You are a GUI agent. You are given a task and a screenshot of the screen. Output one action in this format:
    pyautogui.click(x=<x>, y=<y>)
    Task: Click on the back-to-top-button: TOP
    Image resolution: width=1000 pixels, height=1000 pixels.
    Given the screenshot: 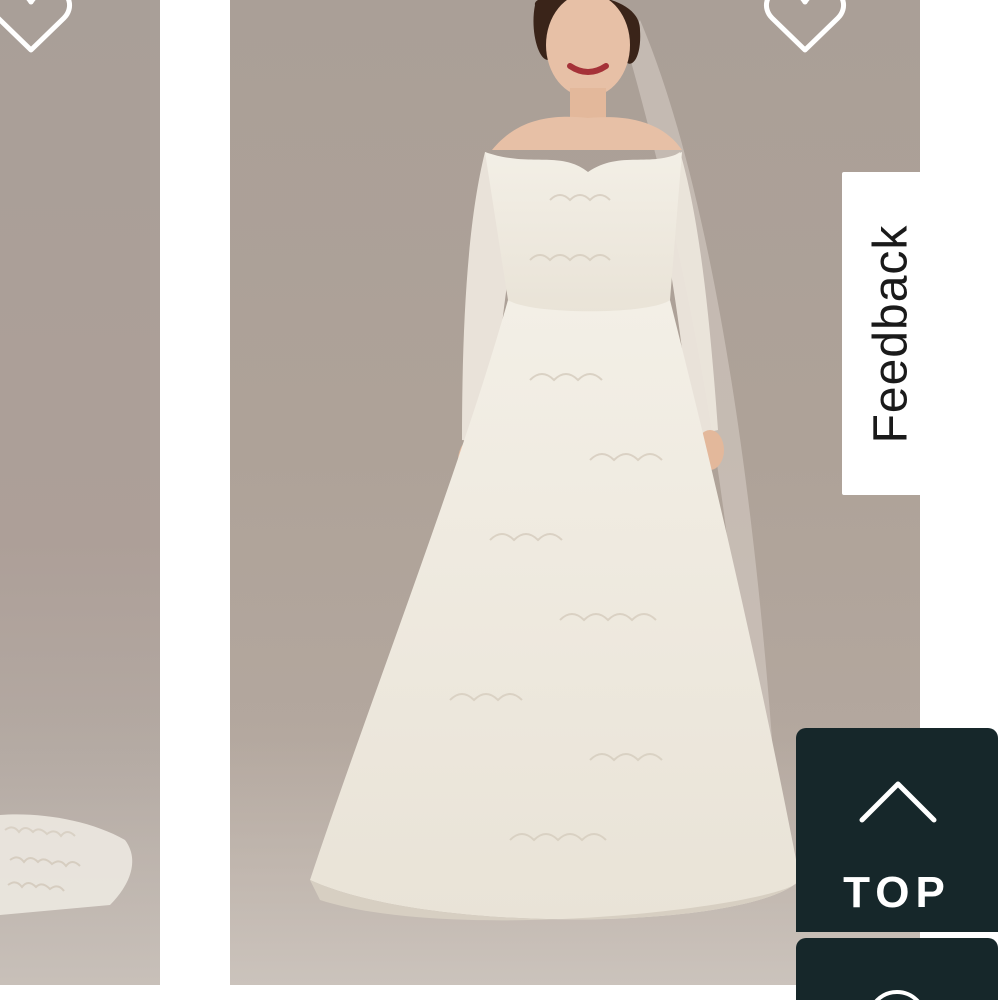 What is the action you would take?
    pyautogui.click(x=897, y=830)
    